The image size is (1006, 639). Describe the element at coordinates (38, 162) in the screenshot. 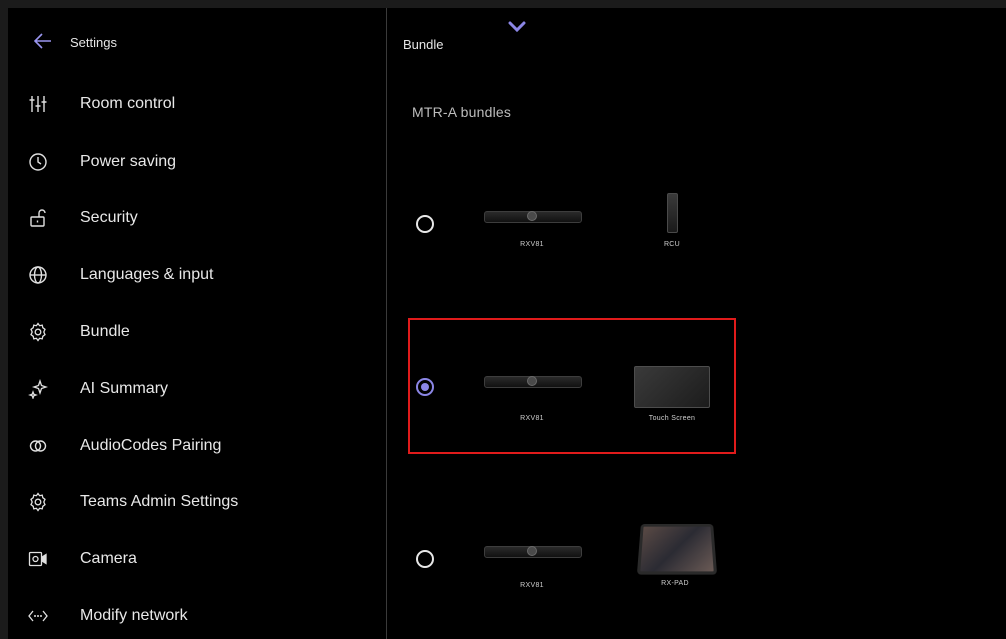

I see `clock-icon` at that location.